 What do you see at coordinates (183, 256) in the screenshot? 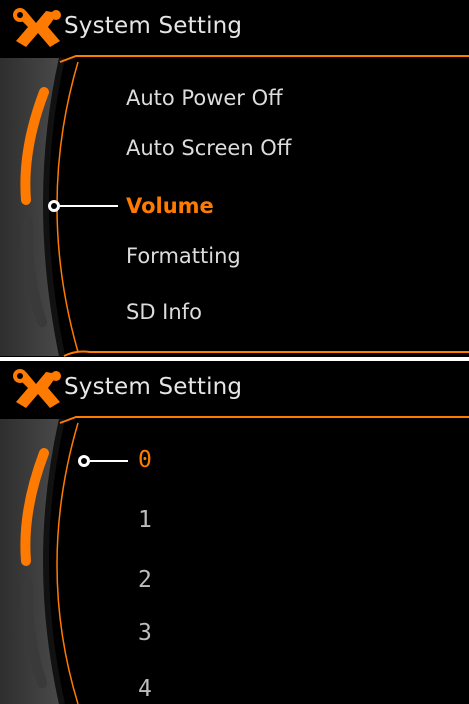
I see `menu-item-formatting: Formatting` at bounding box center [183, 256].